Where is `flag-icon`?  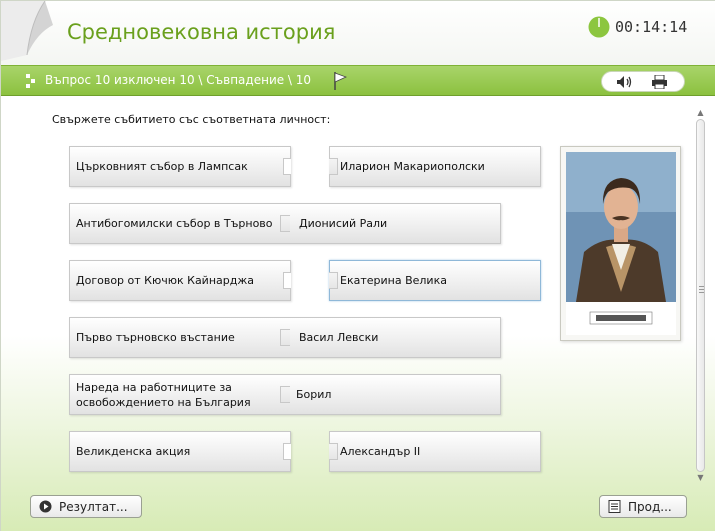 flag-icon is located at coordinates (340, 81).